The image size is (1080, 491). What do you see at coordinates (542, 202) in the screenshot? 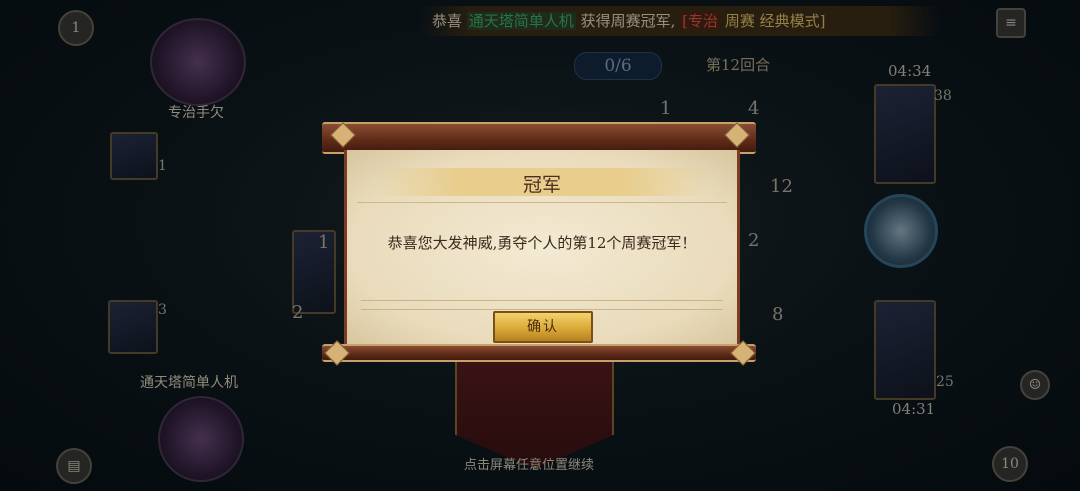
I see `title-divider` at bounding box center [542, 202].